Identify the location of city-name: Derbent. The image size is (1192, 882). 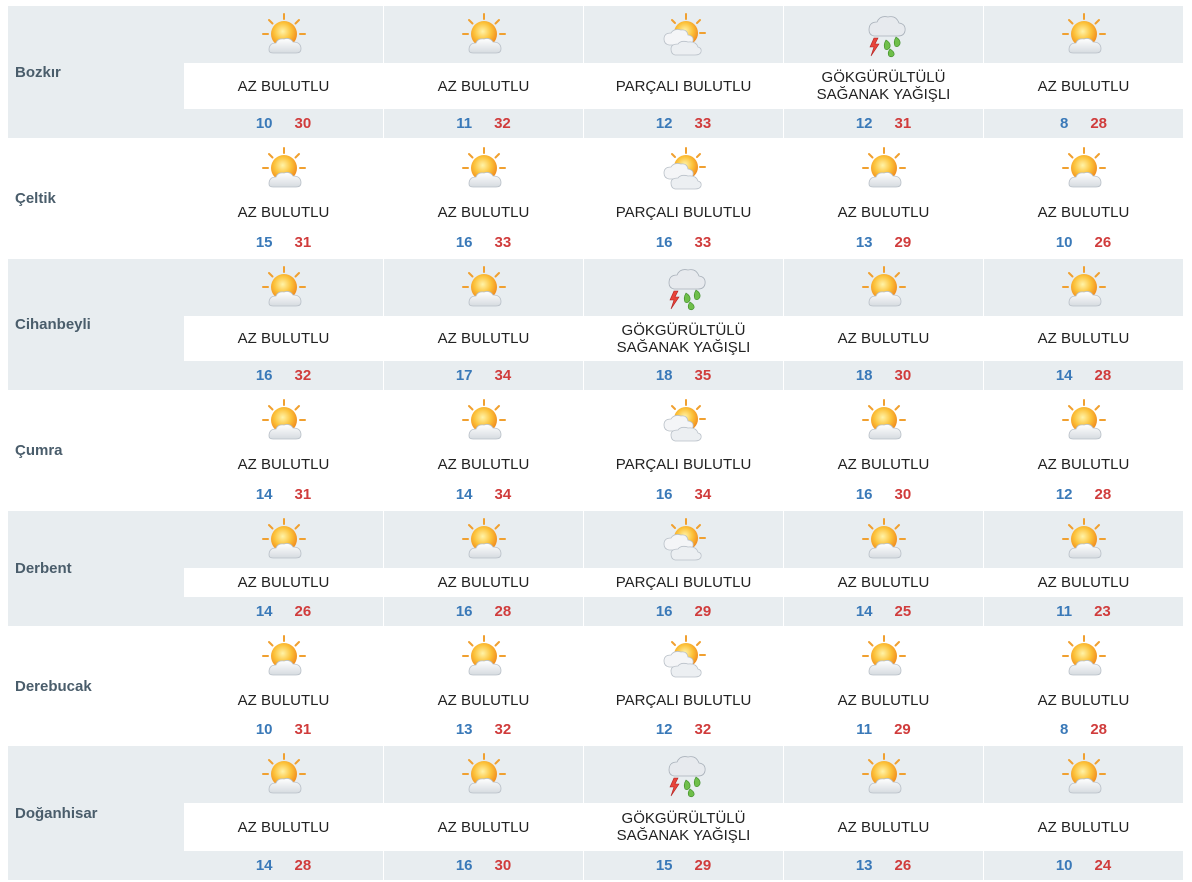
(43, 568).